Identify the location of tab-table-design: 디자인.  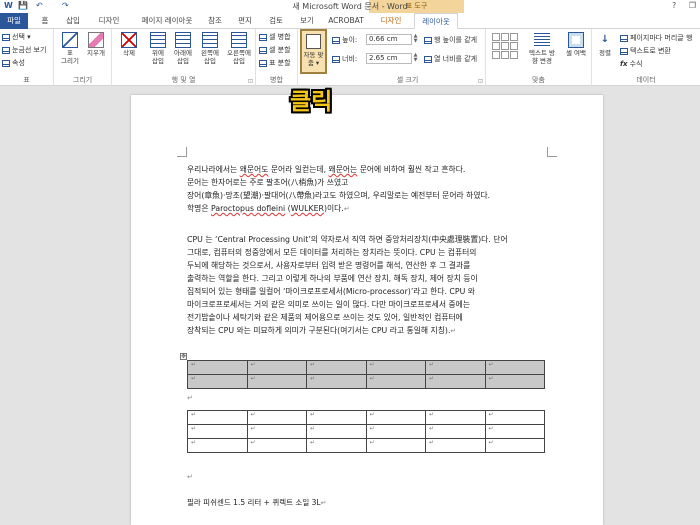
(391, 21).